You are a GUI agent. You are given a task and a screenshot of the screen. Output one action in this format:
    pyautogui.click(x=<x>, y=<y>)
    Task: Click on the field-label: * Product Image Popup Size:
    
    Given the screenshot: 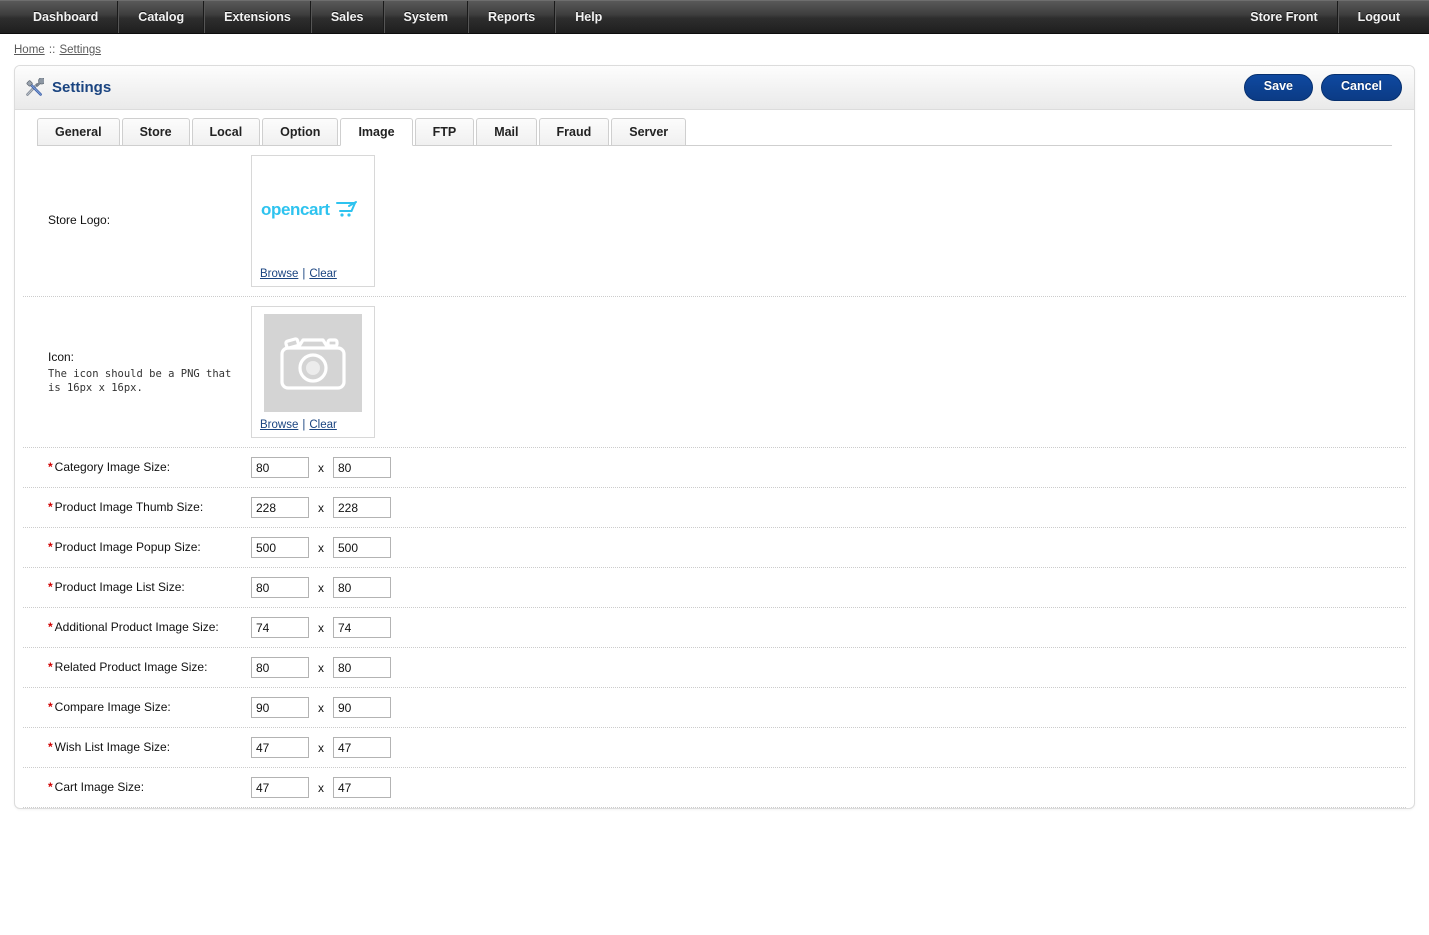 What is the action you would take?
    pyautogui.click(x=137, y=547)
    